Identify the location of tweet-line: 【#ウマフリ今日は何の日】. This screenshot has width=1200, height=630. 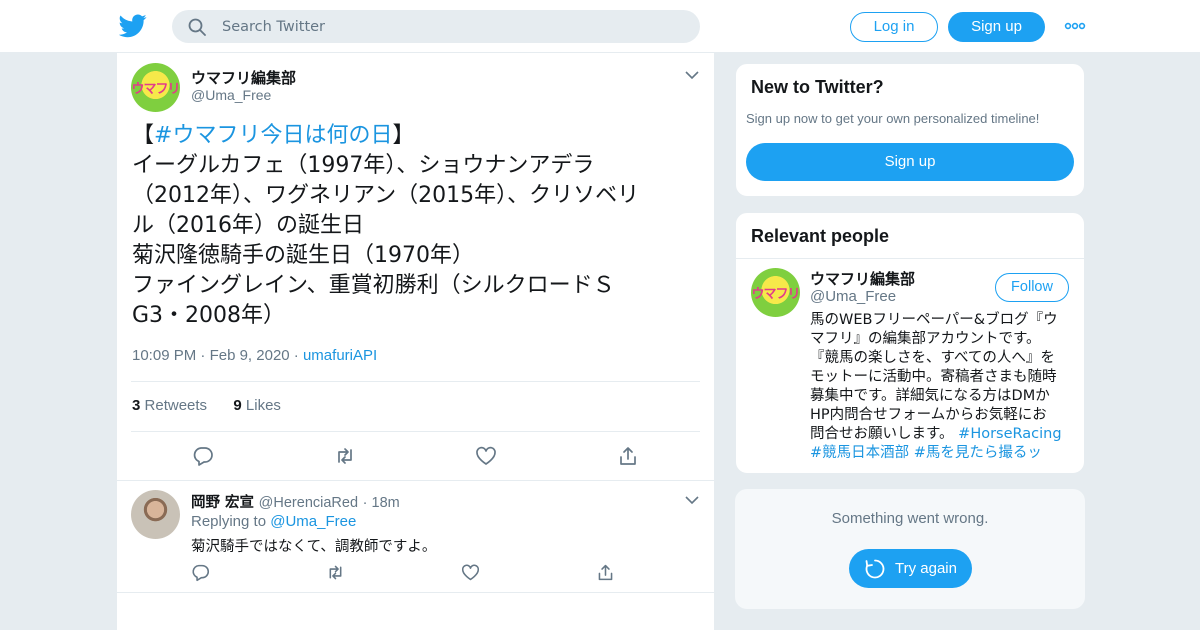
(273, 135).